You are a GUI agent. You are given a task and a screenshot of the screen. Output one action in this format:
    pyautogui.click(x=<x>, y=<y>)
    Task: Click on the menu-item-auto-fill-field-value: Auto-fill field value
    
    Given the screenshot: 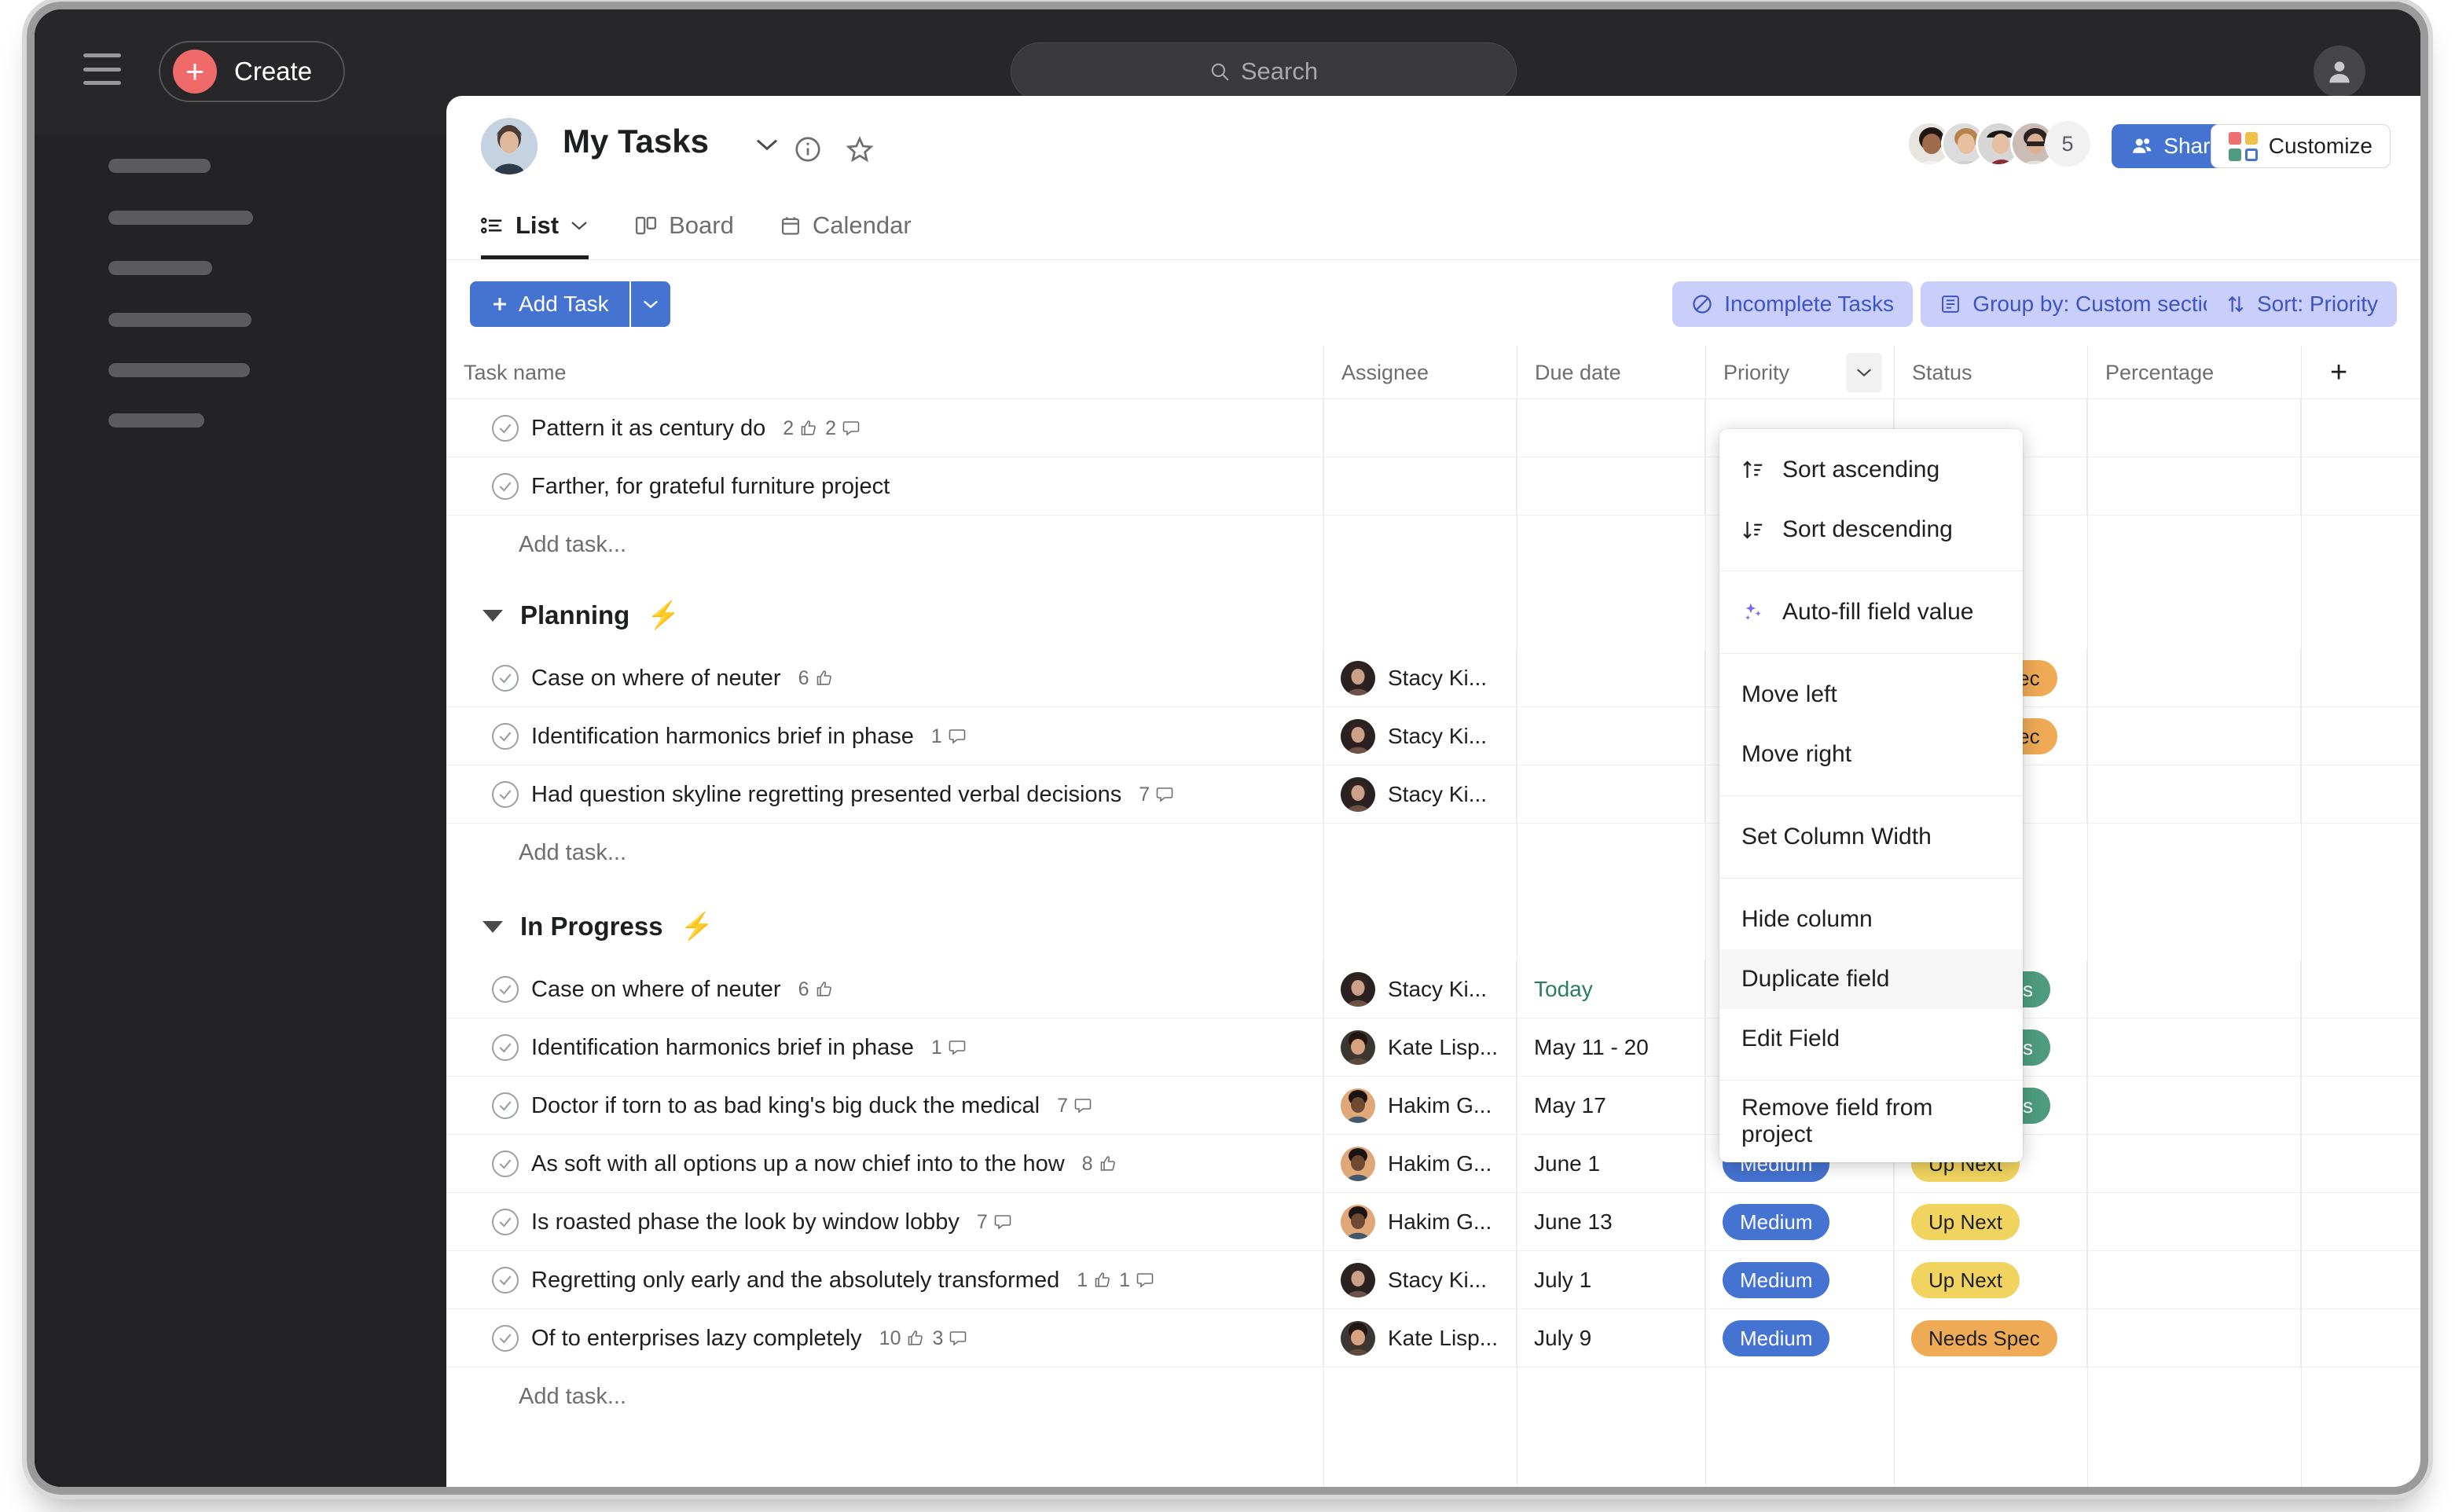 What is the action you would take?
    pyautogui.click(x=1871, y=612)
    